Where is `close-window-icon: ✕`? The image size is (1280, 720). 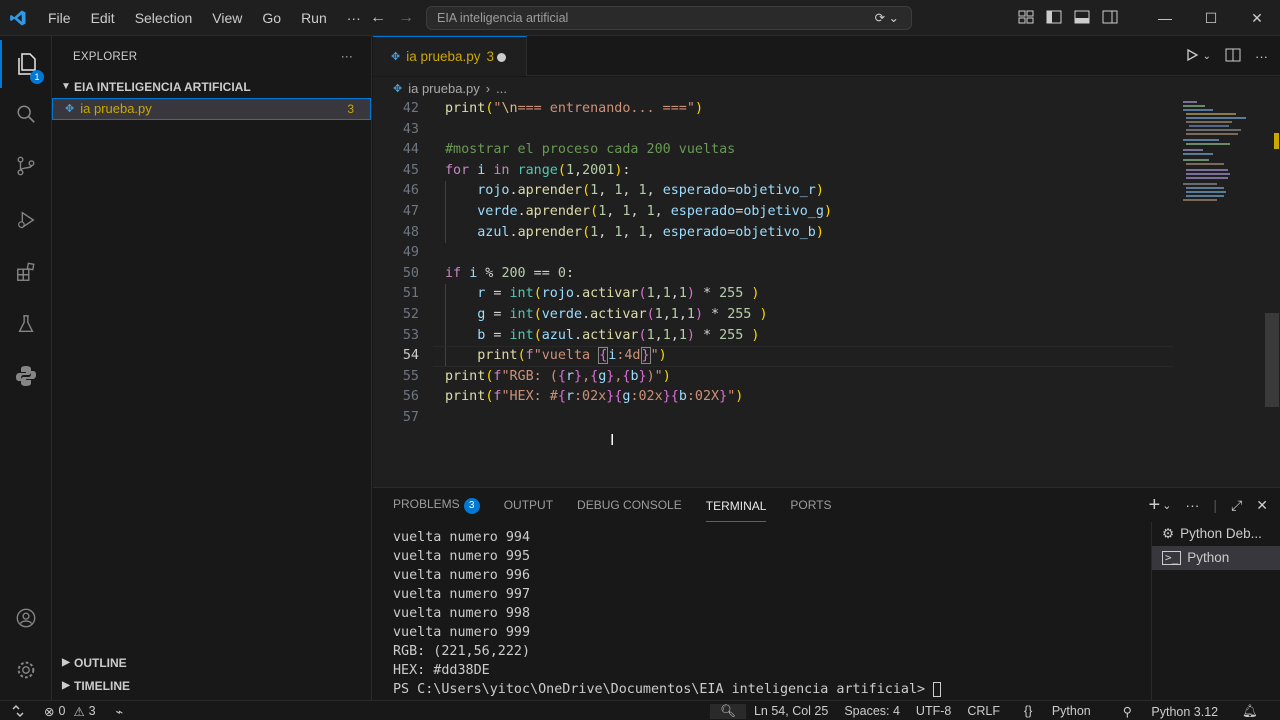 close-window-icon: ✕ is located at coordinates (1257, 18).